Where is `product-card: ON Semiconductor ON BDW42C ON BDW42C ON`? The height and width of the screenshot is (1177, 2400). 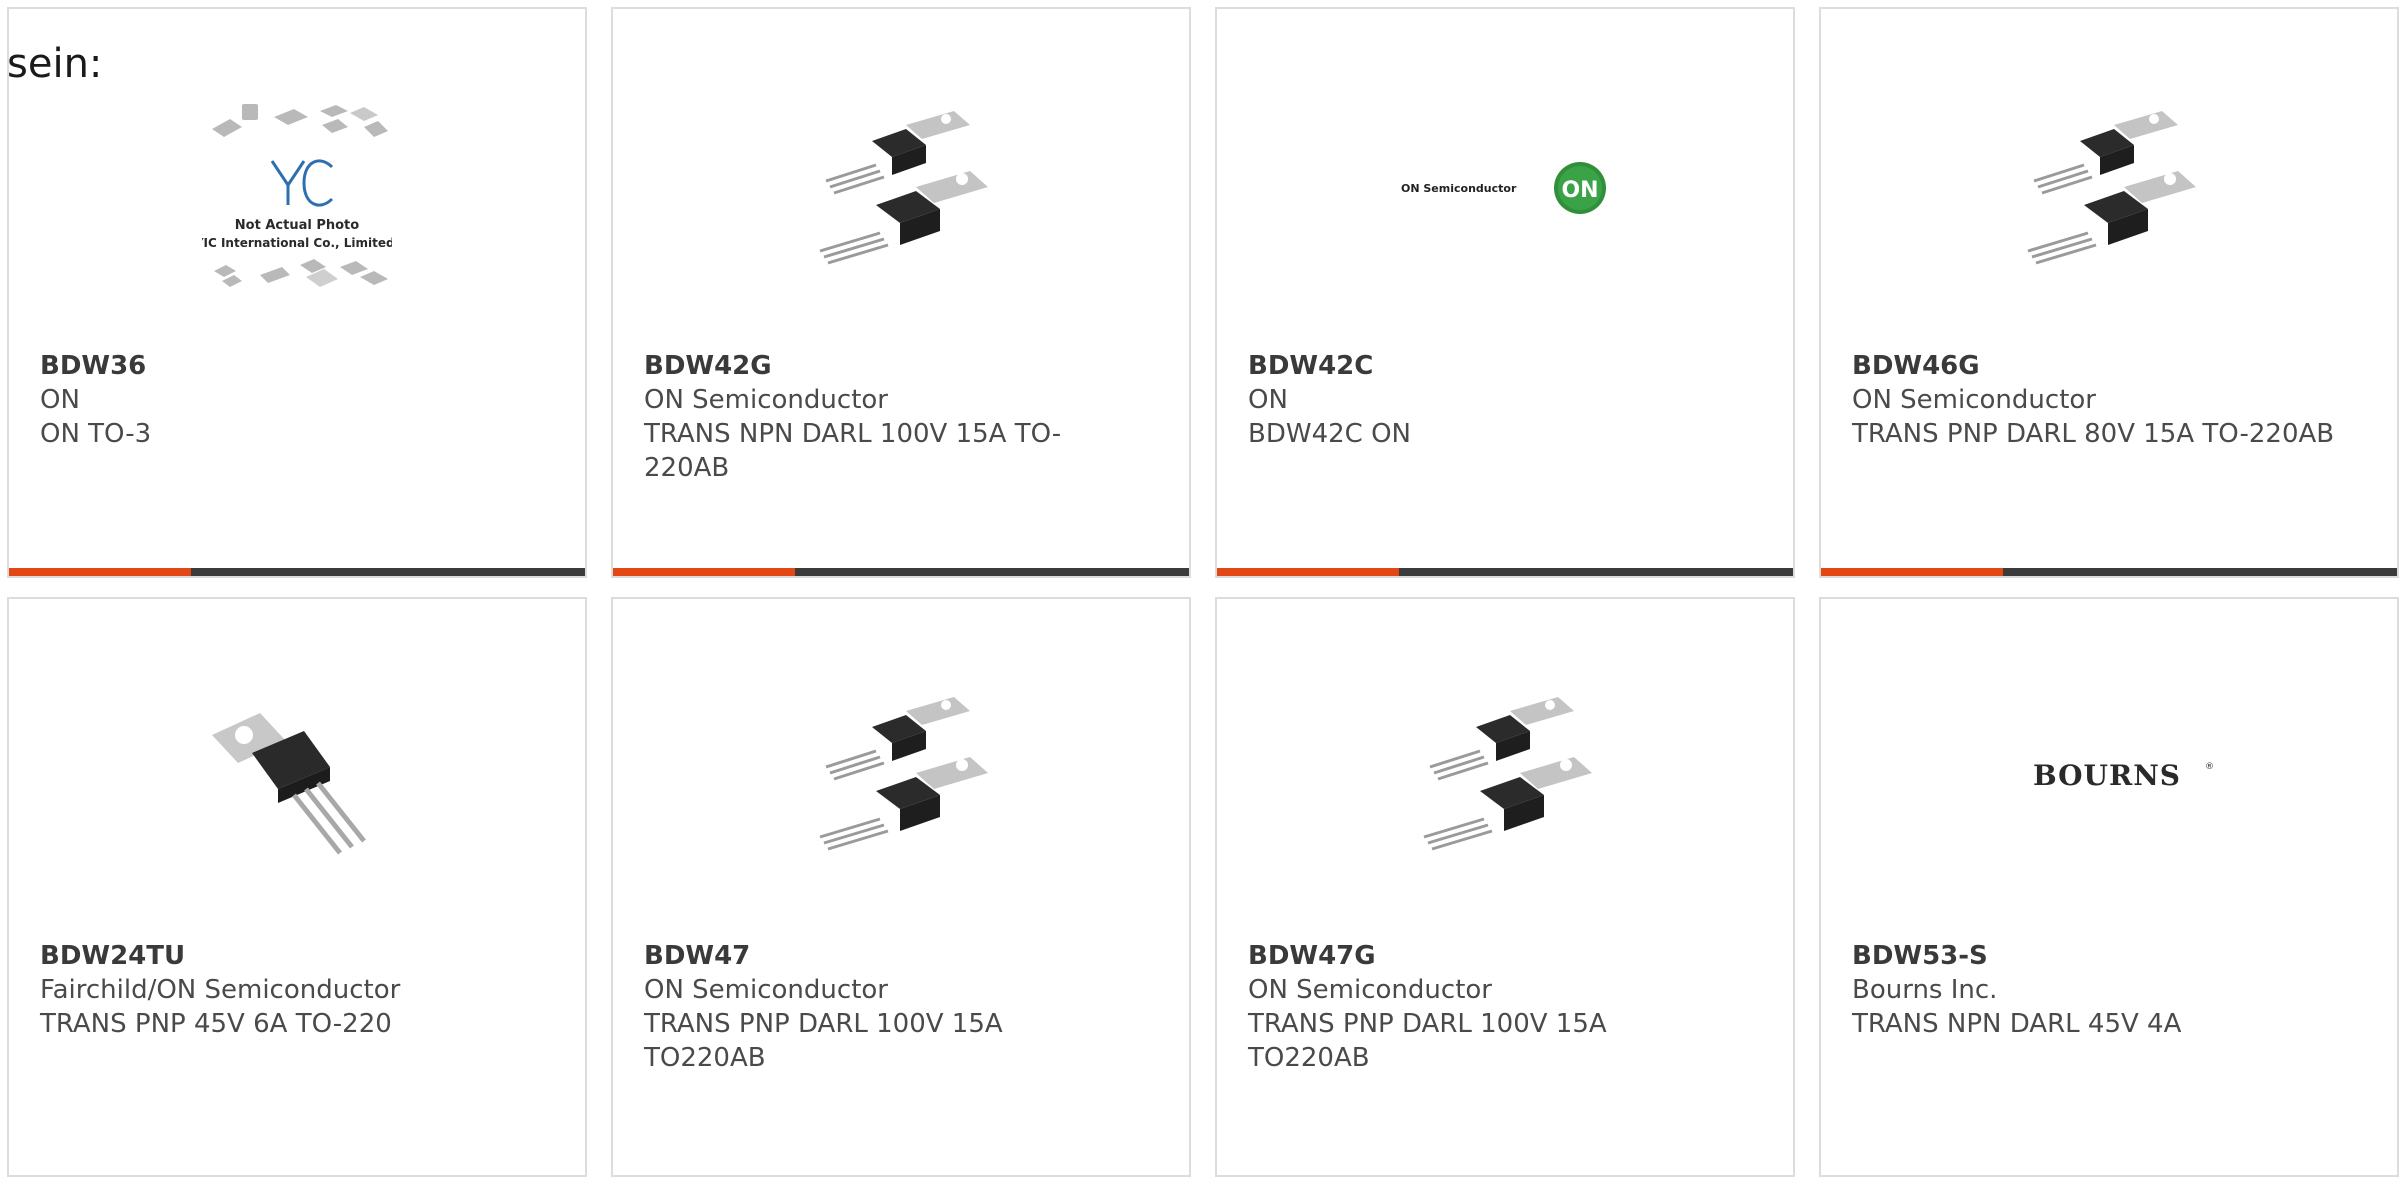 product-card: ON Semiconductor ON BDW42C ON BDW42C ON is located at coordinates (1505, 292).